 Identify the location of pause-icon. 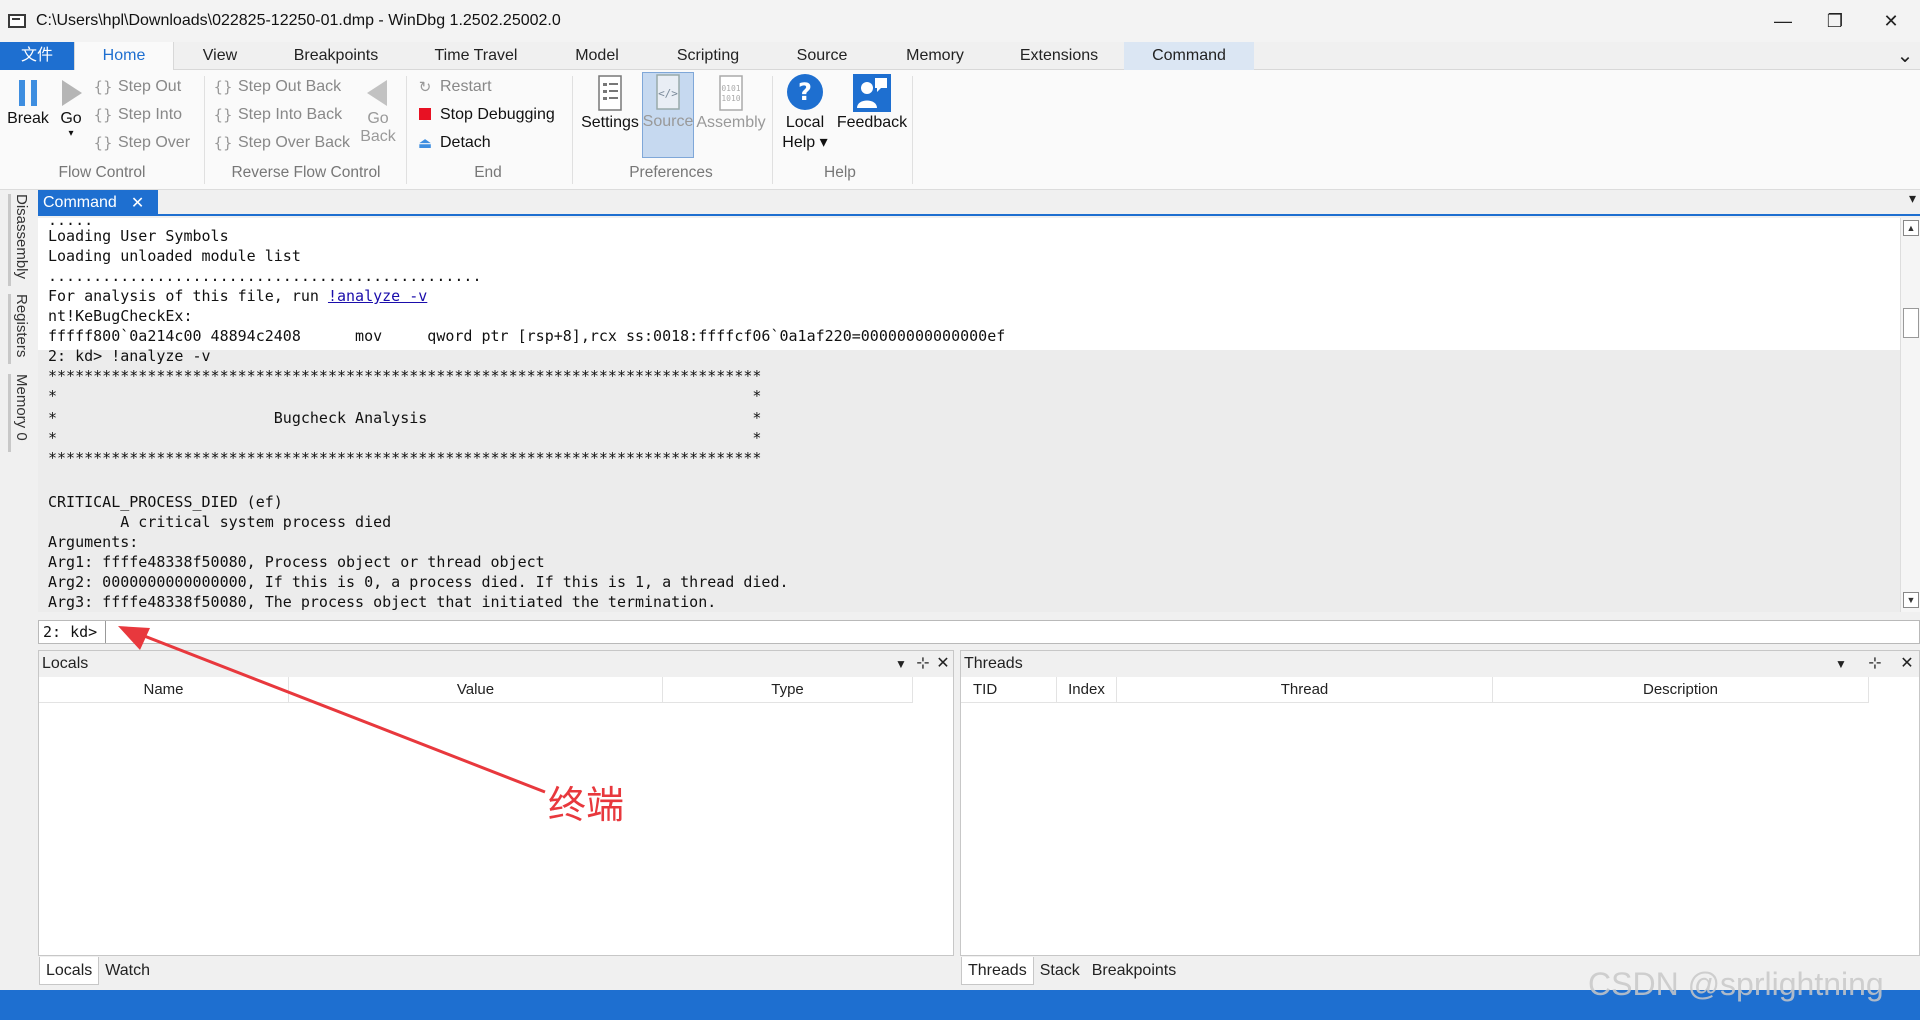
(28, 93).